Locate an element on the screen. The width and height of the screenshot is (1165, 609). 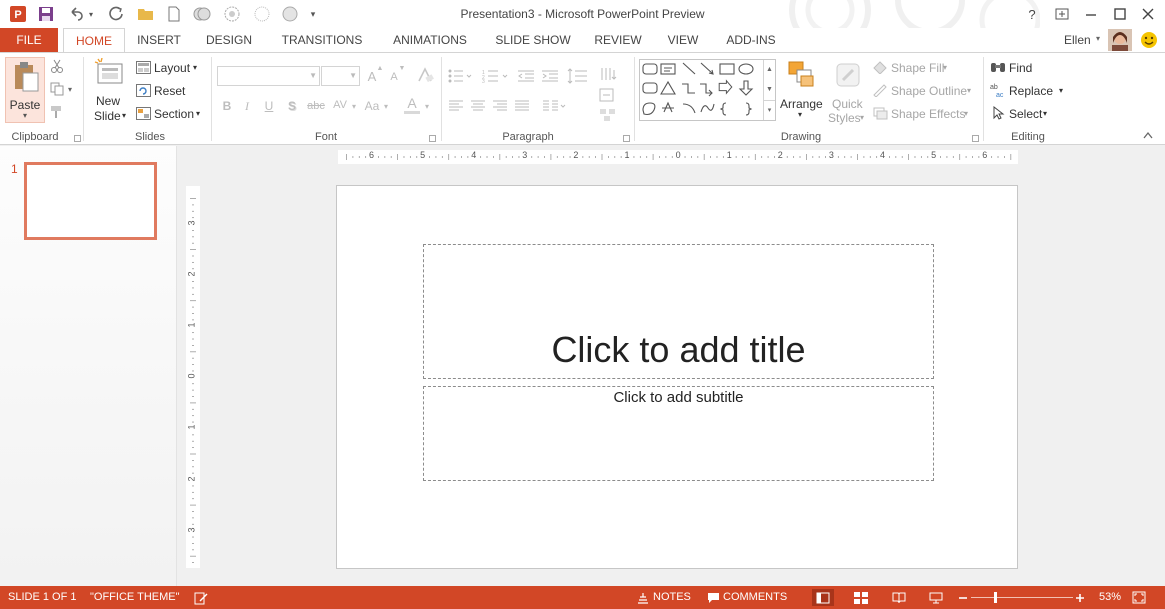
customize-qat-icon: ▾ is located at coordinates (313, 14).